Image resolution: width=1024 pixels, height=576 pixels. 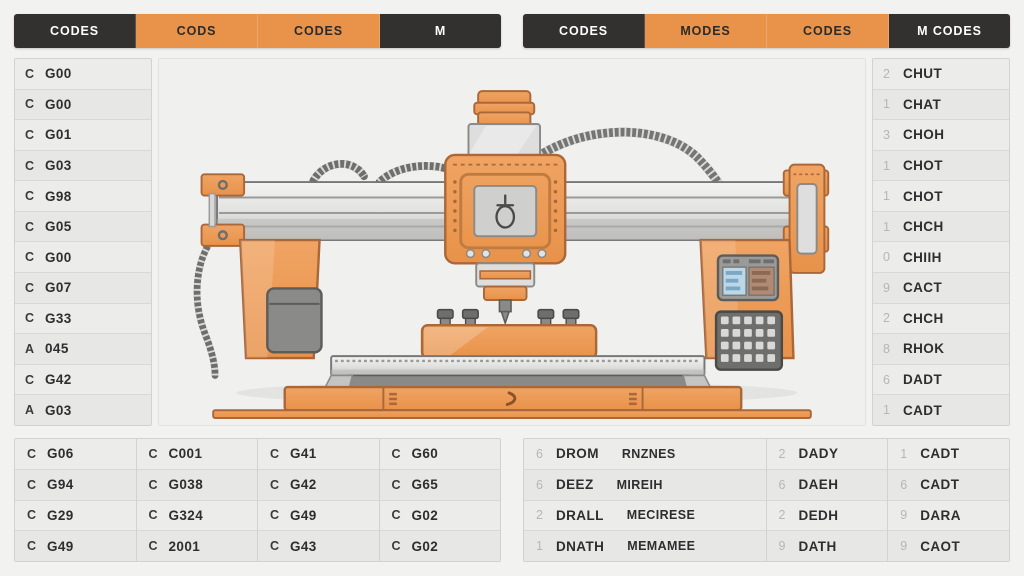 I want to click on list-item: 1 CHCH, so click(x=941, y=227).